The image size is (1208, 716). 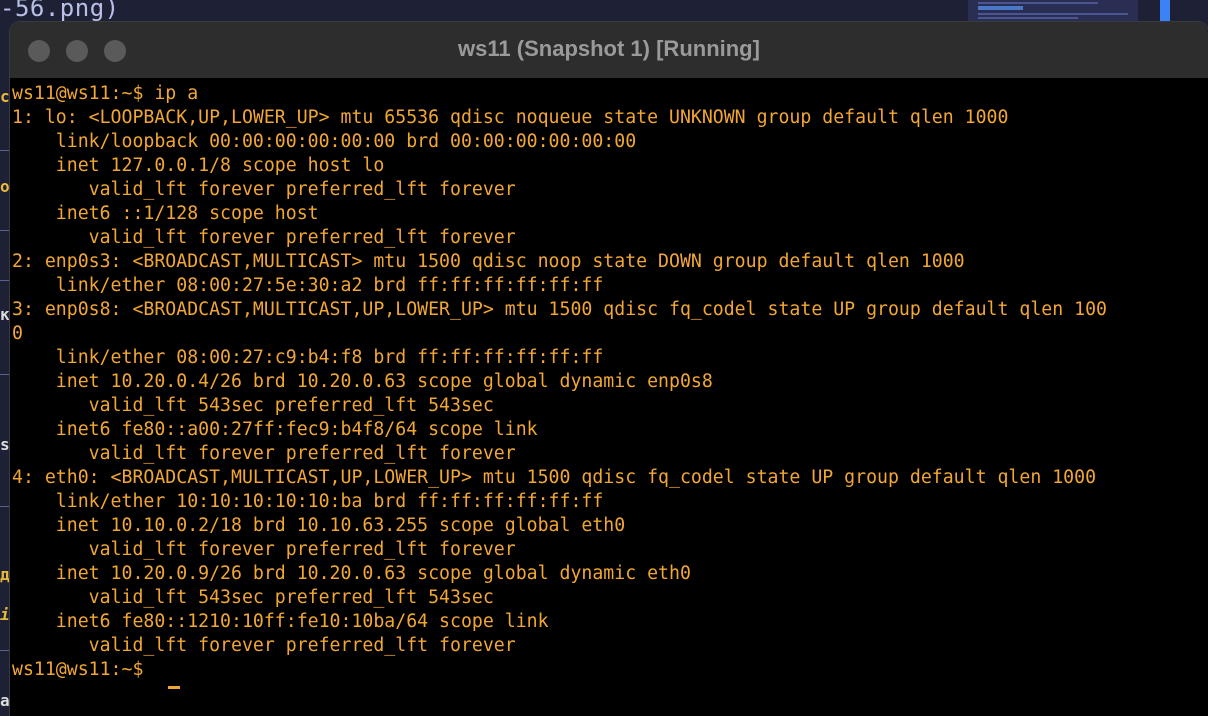 What do you see at coordinates (5, 574) in the screenshot?
I see `margin-glyph: д` at bounding box center [5, 574].